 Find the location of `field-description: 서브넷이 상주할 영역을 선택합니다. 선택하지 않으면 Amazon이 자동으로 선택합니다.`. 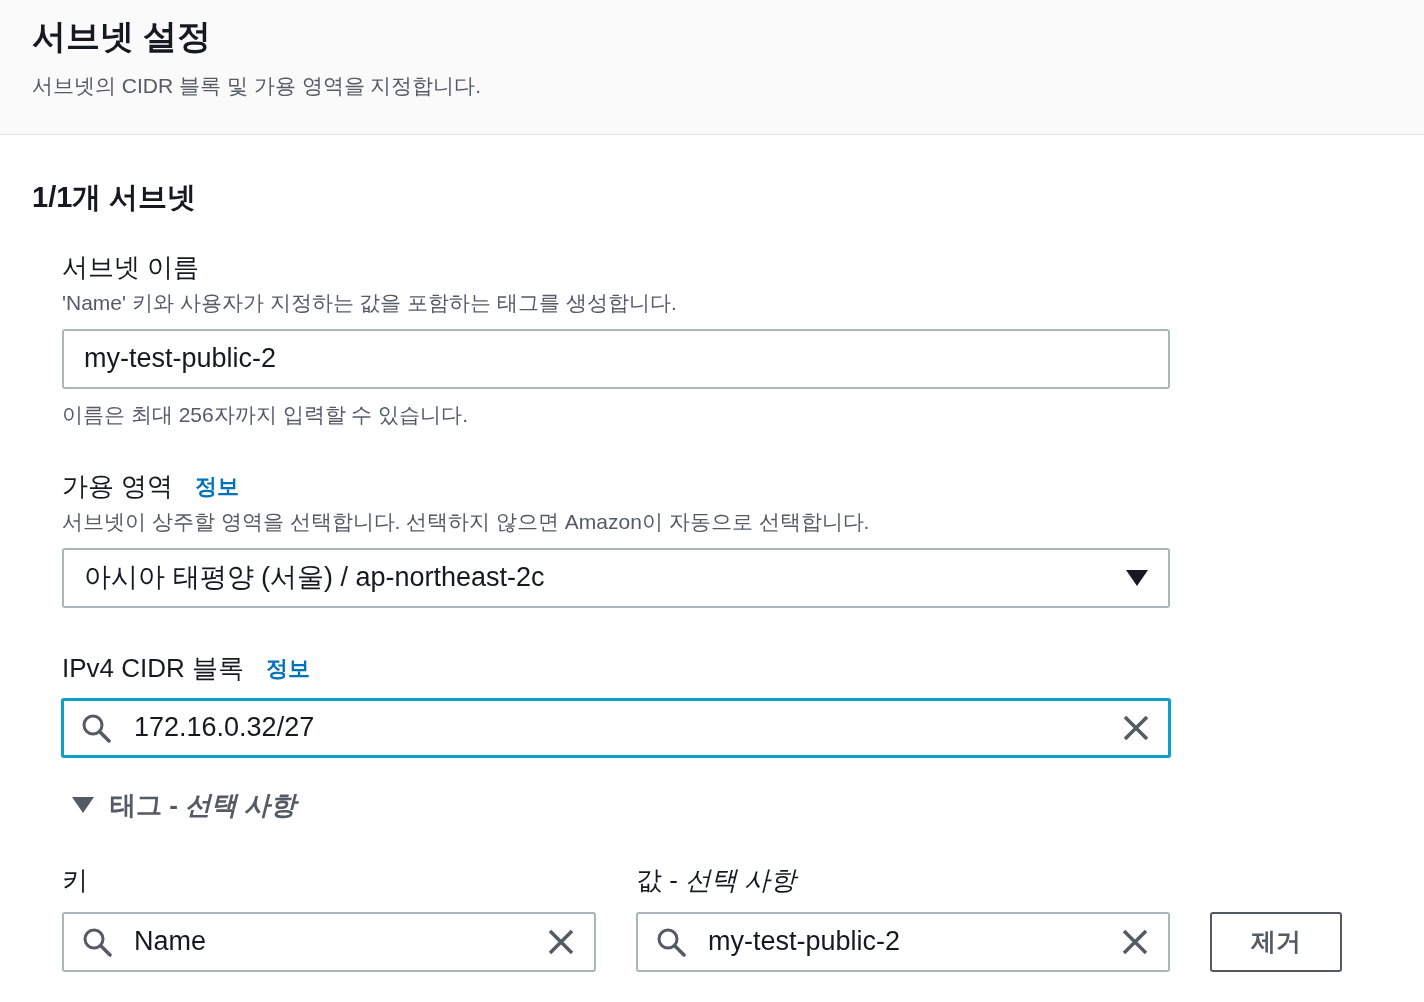

field-description: 서브넷이 상주할 영역을 선택합니다. 선택하지 않으면 Amazon이 자동으로 선택합니다. is located at coordinates (466, 522).